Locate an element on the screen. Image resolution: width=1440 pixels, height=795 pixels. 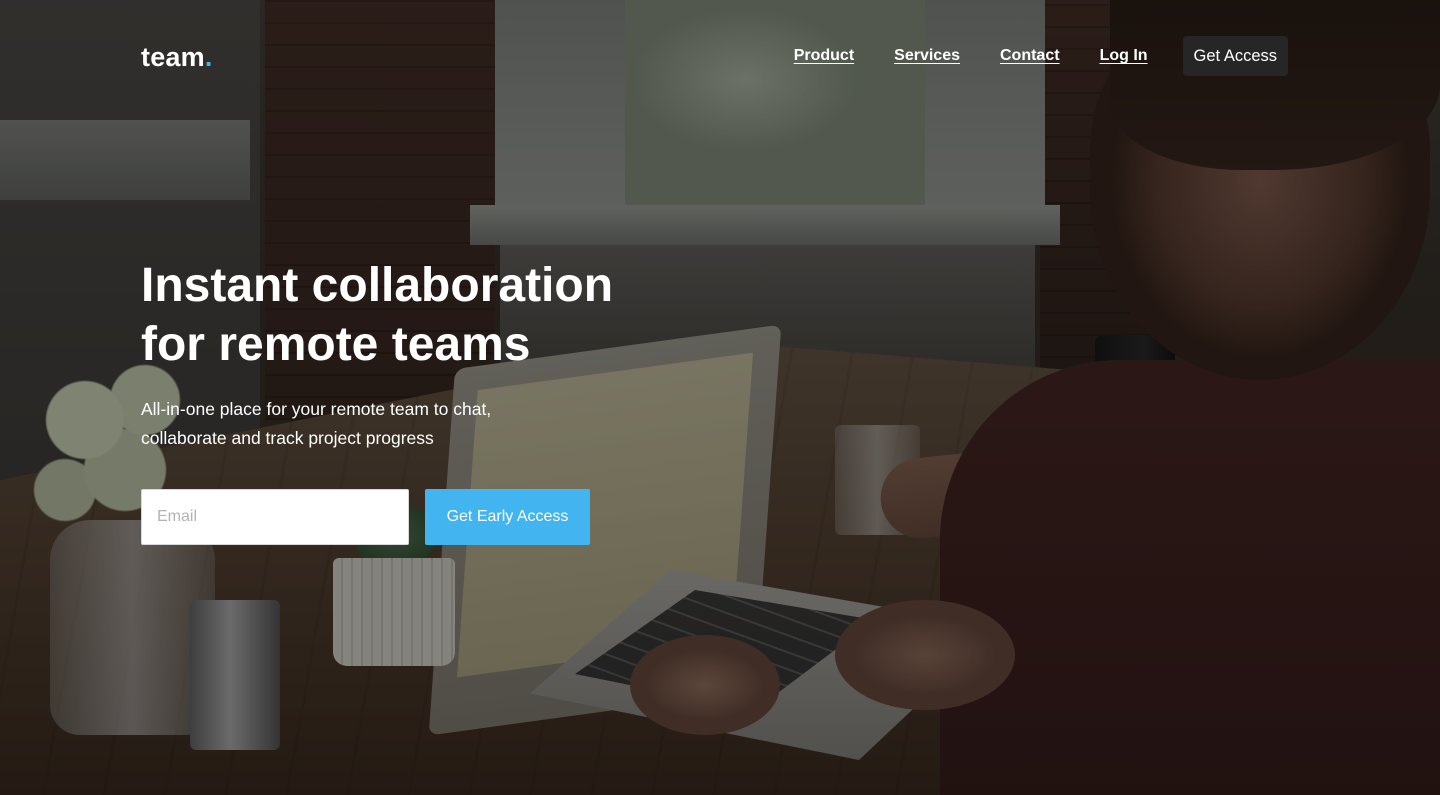
logo: team. is located at coordinates (177, 57).